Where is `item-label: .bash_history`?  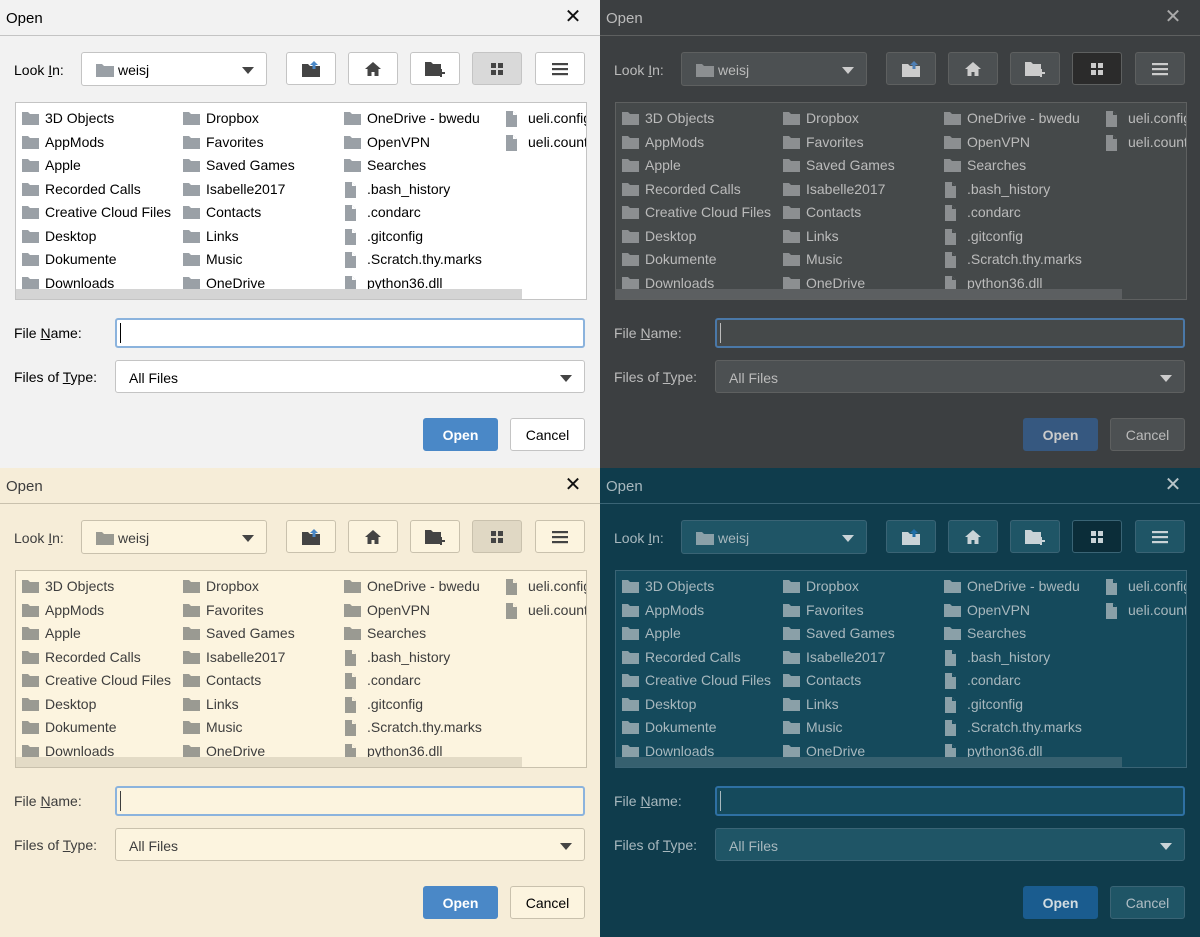 item-label: .bash_history is located at coordinates (1009, 656).